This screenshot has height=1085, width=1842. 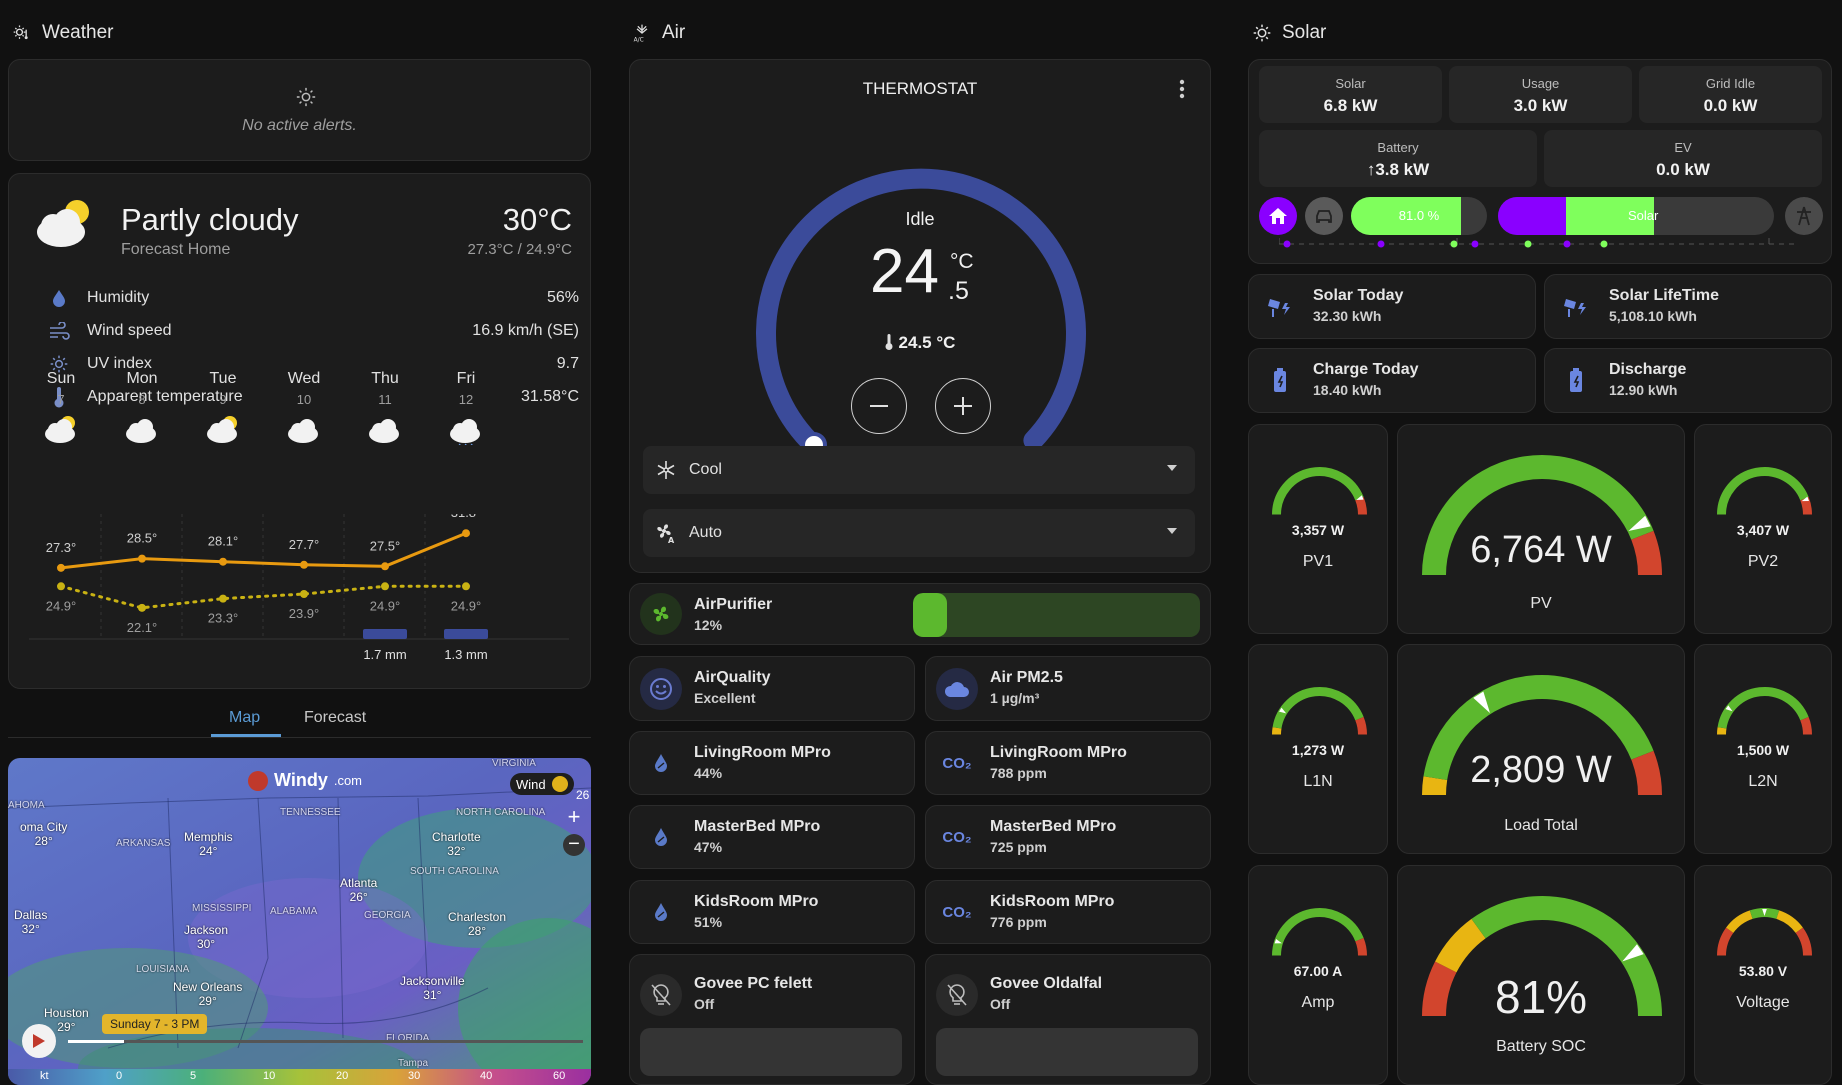 I want to click on wind-scale-tick: 5, so click(x=193, y=1076).